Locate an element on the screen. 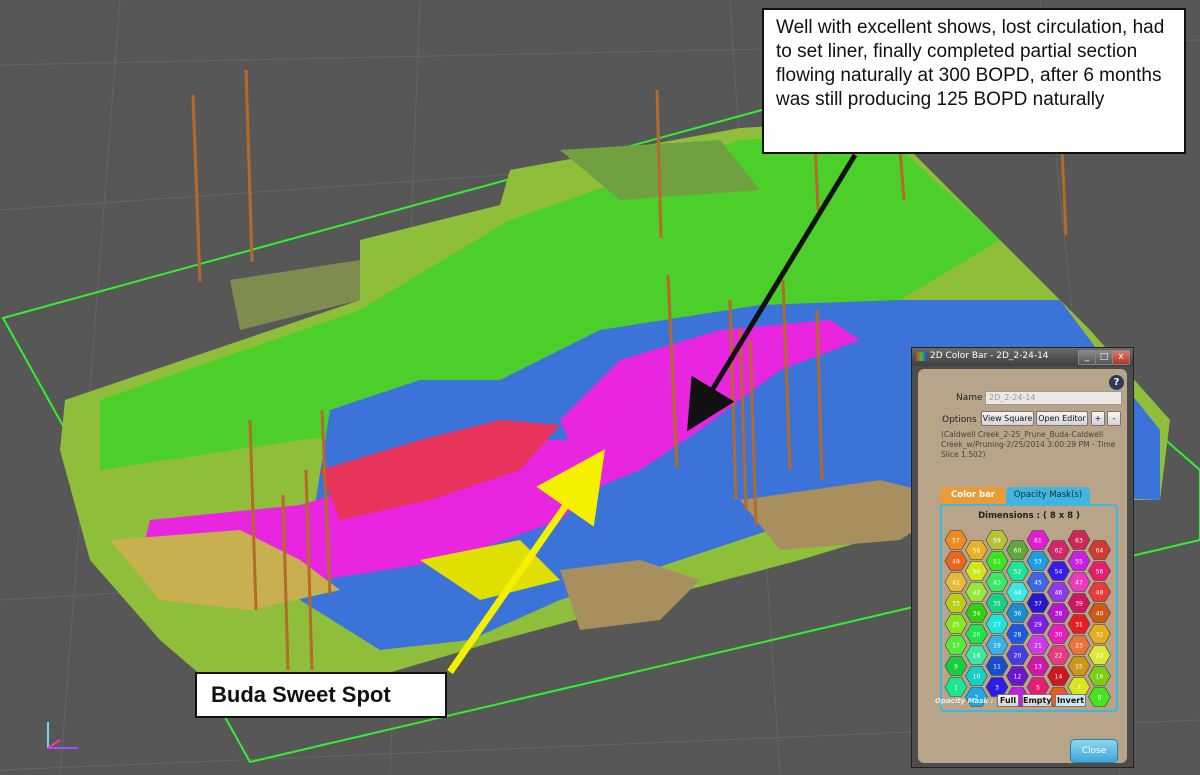  hex-cell-number: 34 is located at coordinates (977, 614).